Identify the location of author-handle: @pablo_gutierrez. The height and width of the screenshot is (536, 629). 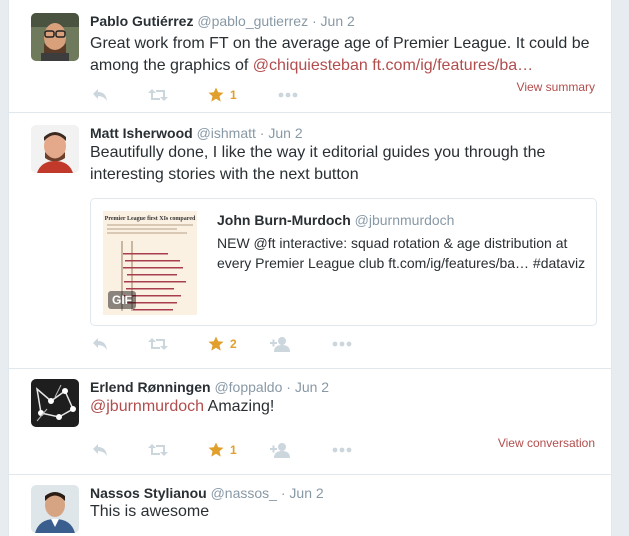
(252, 21).